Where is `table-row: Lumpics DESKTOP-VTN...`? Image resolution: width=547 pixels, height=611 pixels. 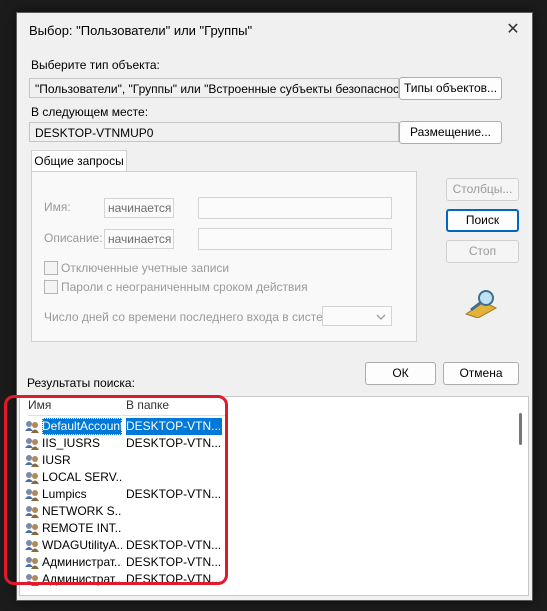
table-row: Lumpics DESKTOP-VTN... is located at coordinates (254, 494).